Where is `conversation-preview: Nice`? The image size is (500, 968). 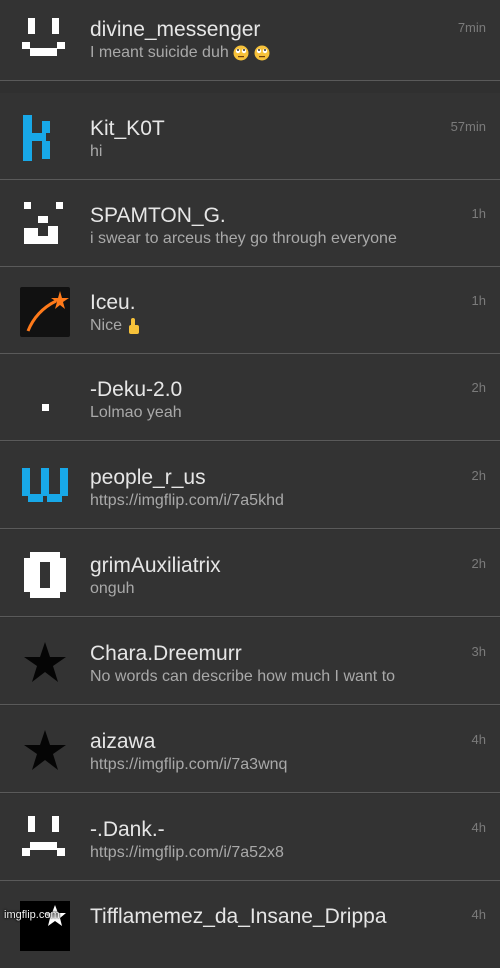 conversation-preview: Nice is located at coordinates (290, 326).